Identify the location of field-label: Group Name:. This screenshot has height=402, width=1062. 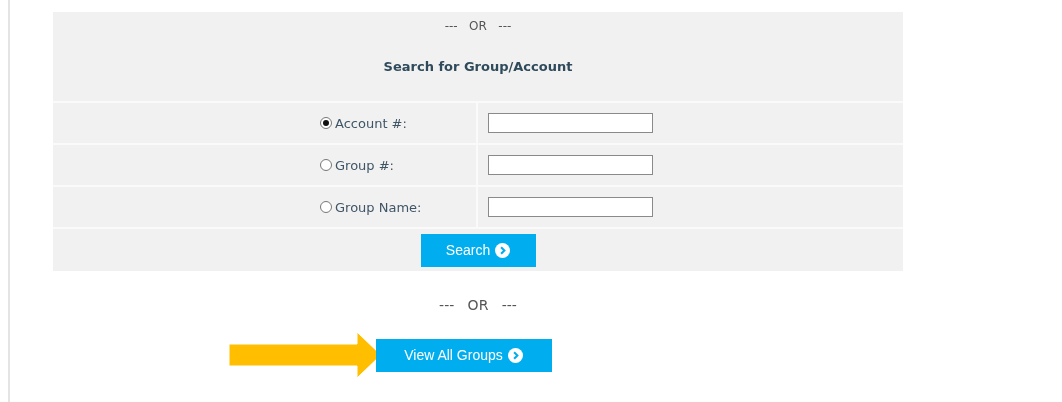
(378, 207).